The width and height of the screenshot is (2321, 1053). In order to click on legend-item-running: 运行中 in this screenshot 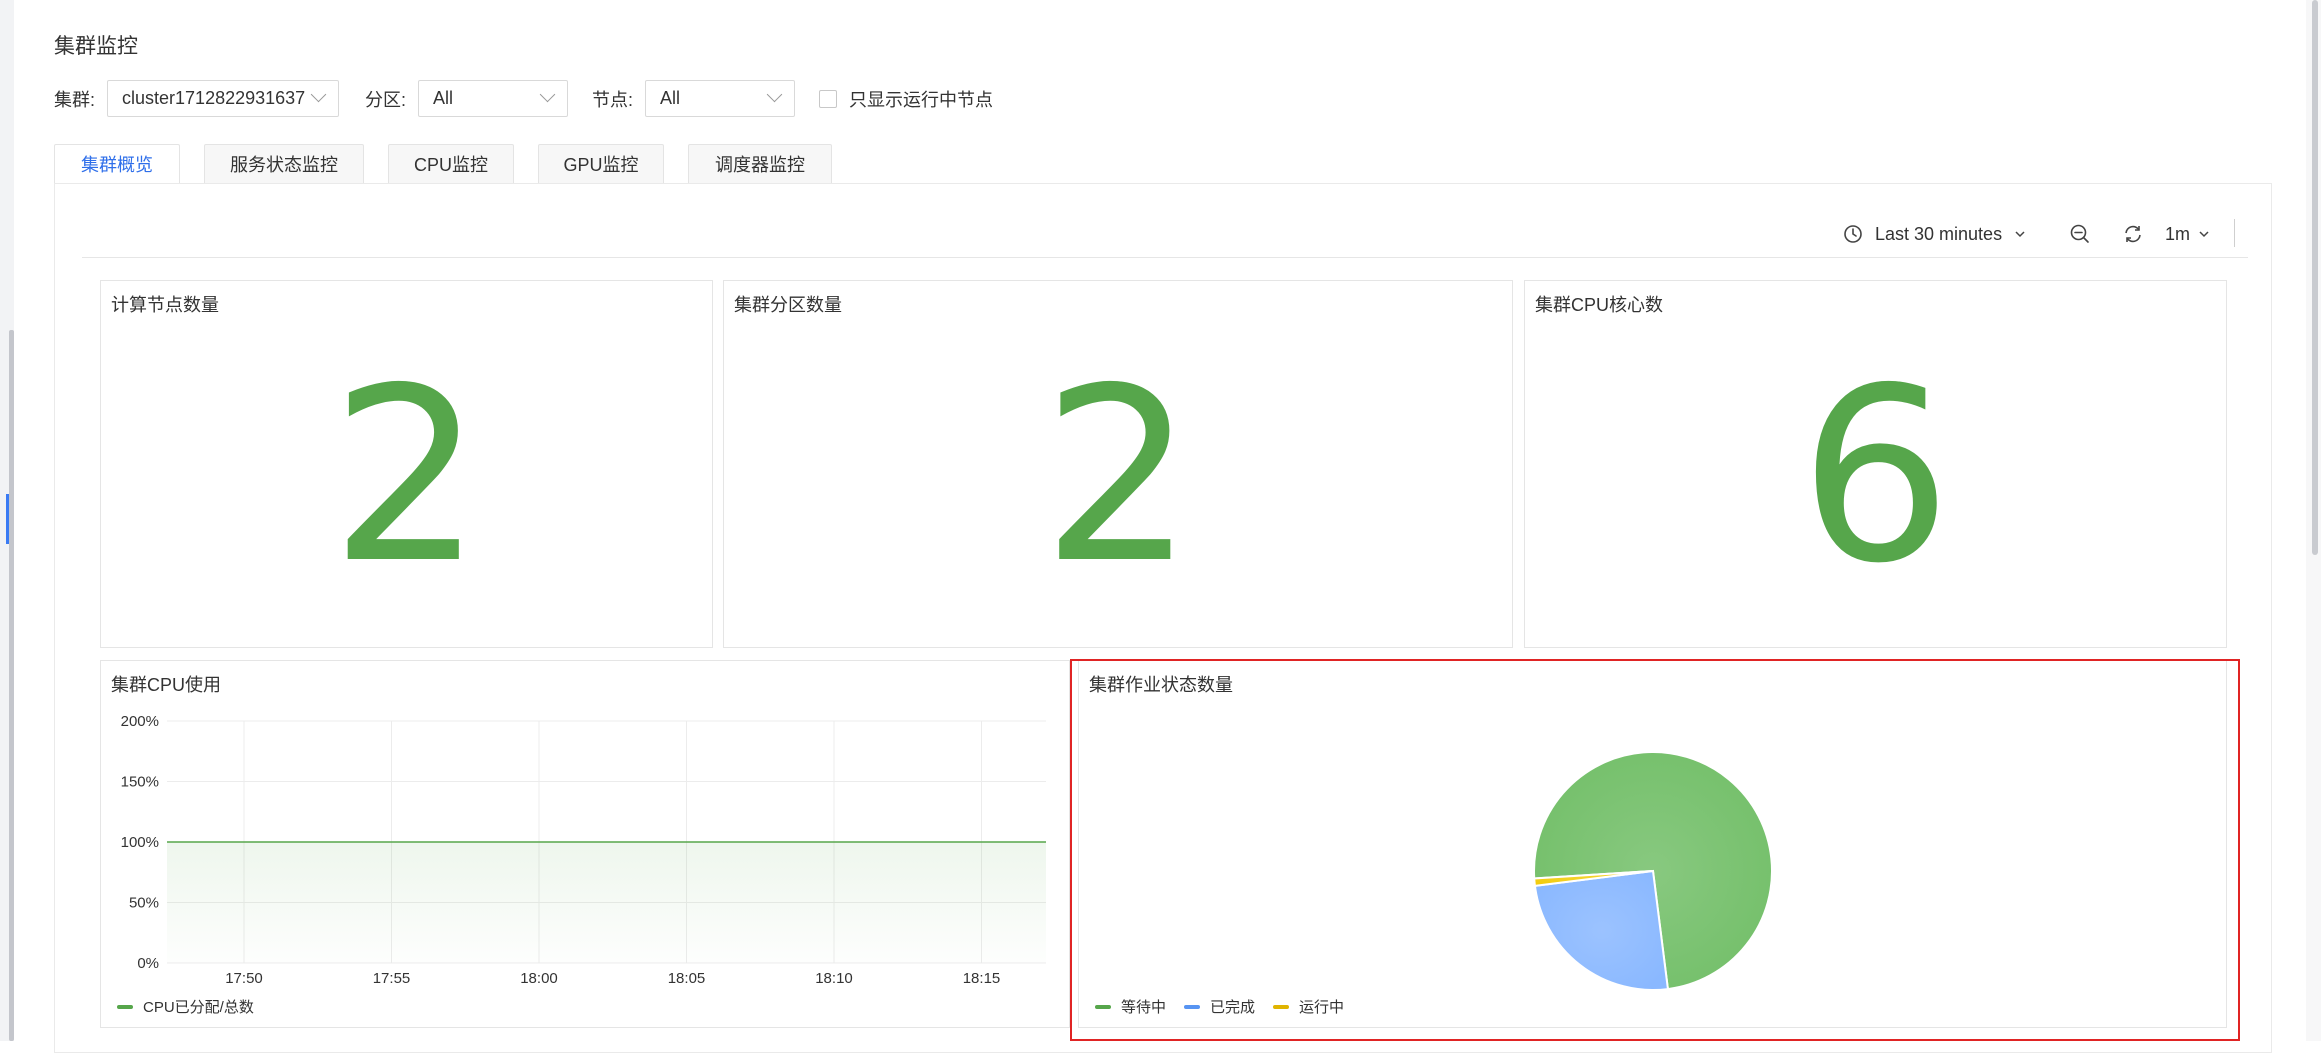, I will do `click(1308, 1006)`.